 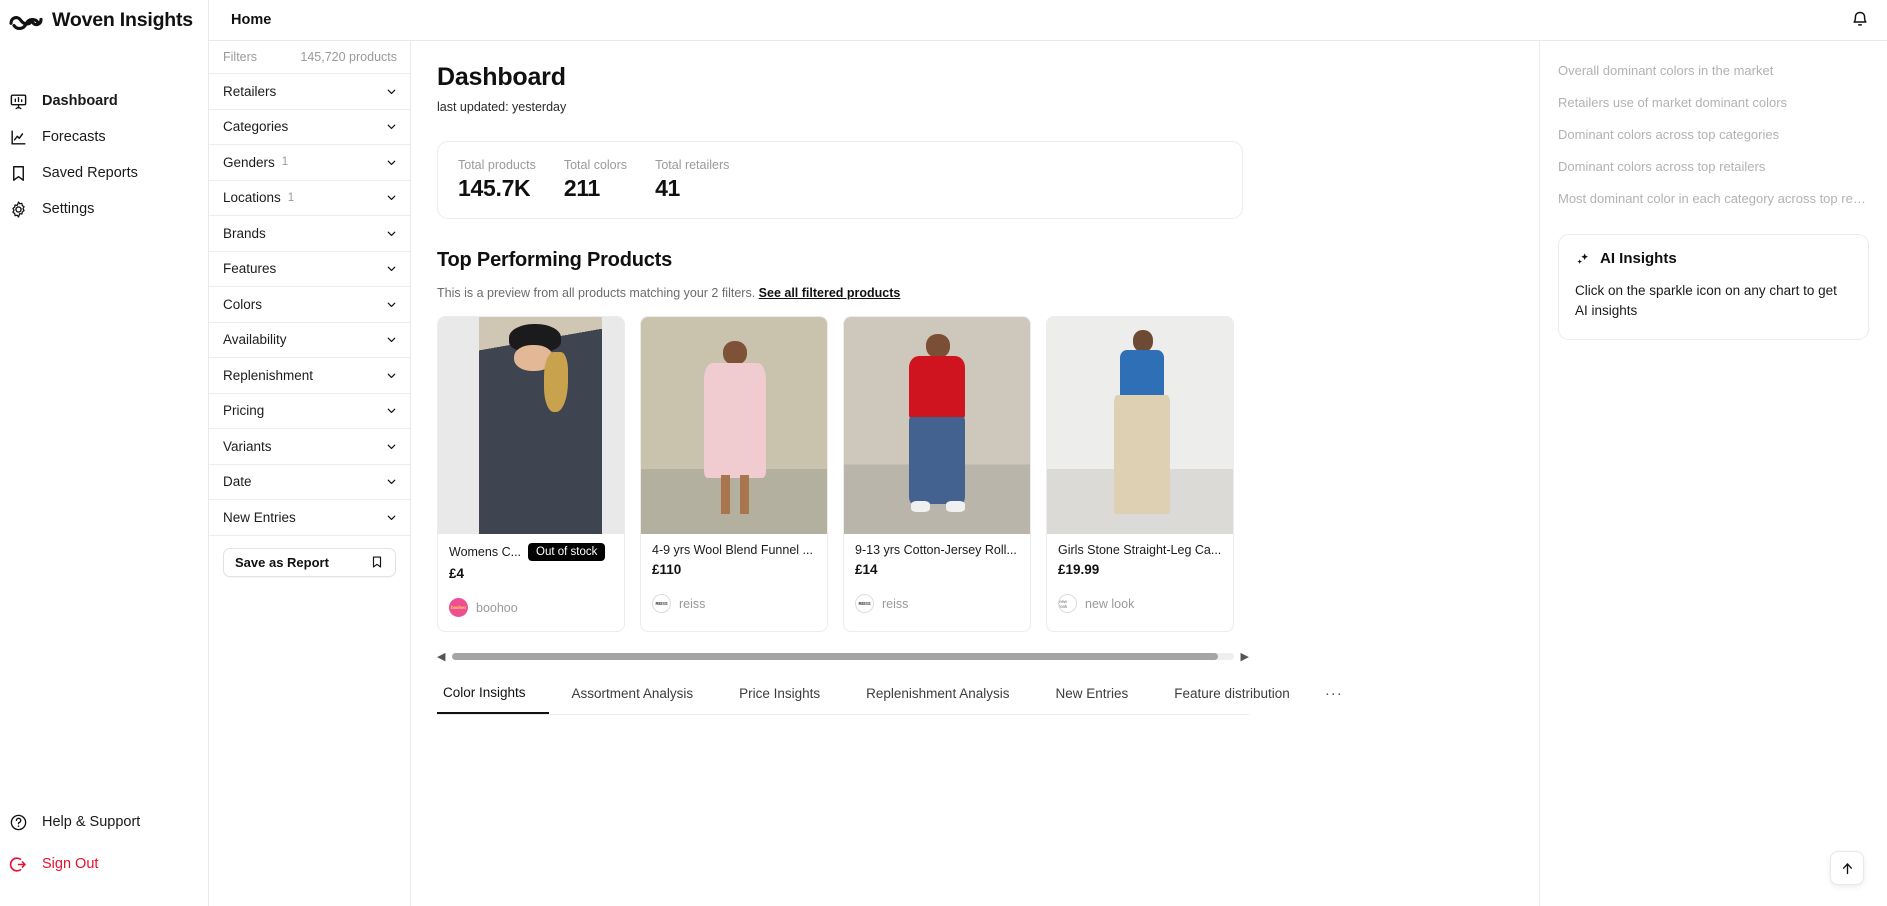 I want to click on brand-logo-icon: boohoo, so click(x=458, y=607).